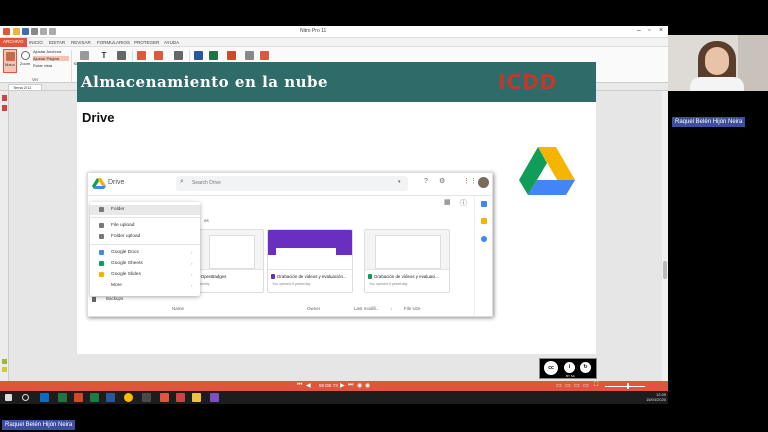 Image resolution: width=768 pixels, height=432 pixels. Describe the element at coordinates (145, 286) in the screenshot. I see `menu-item-more: More ›` at that location.